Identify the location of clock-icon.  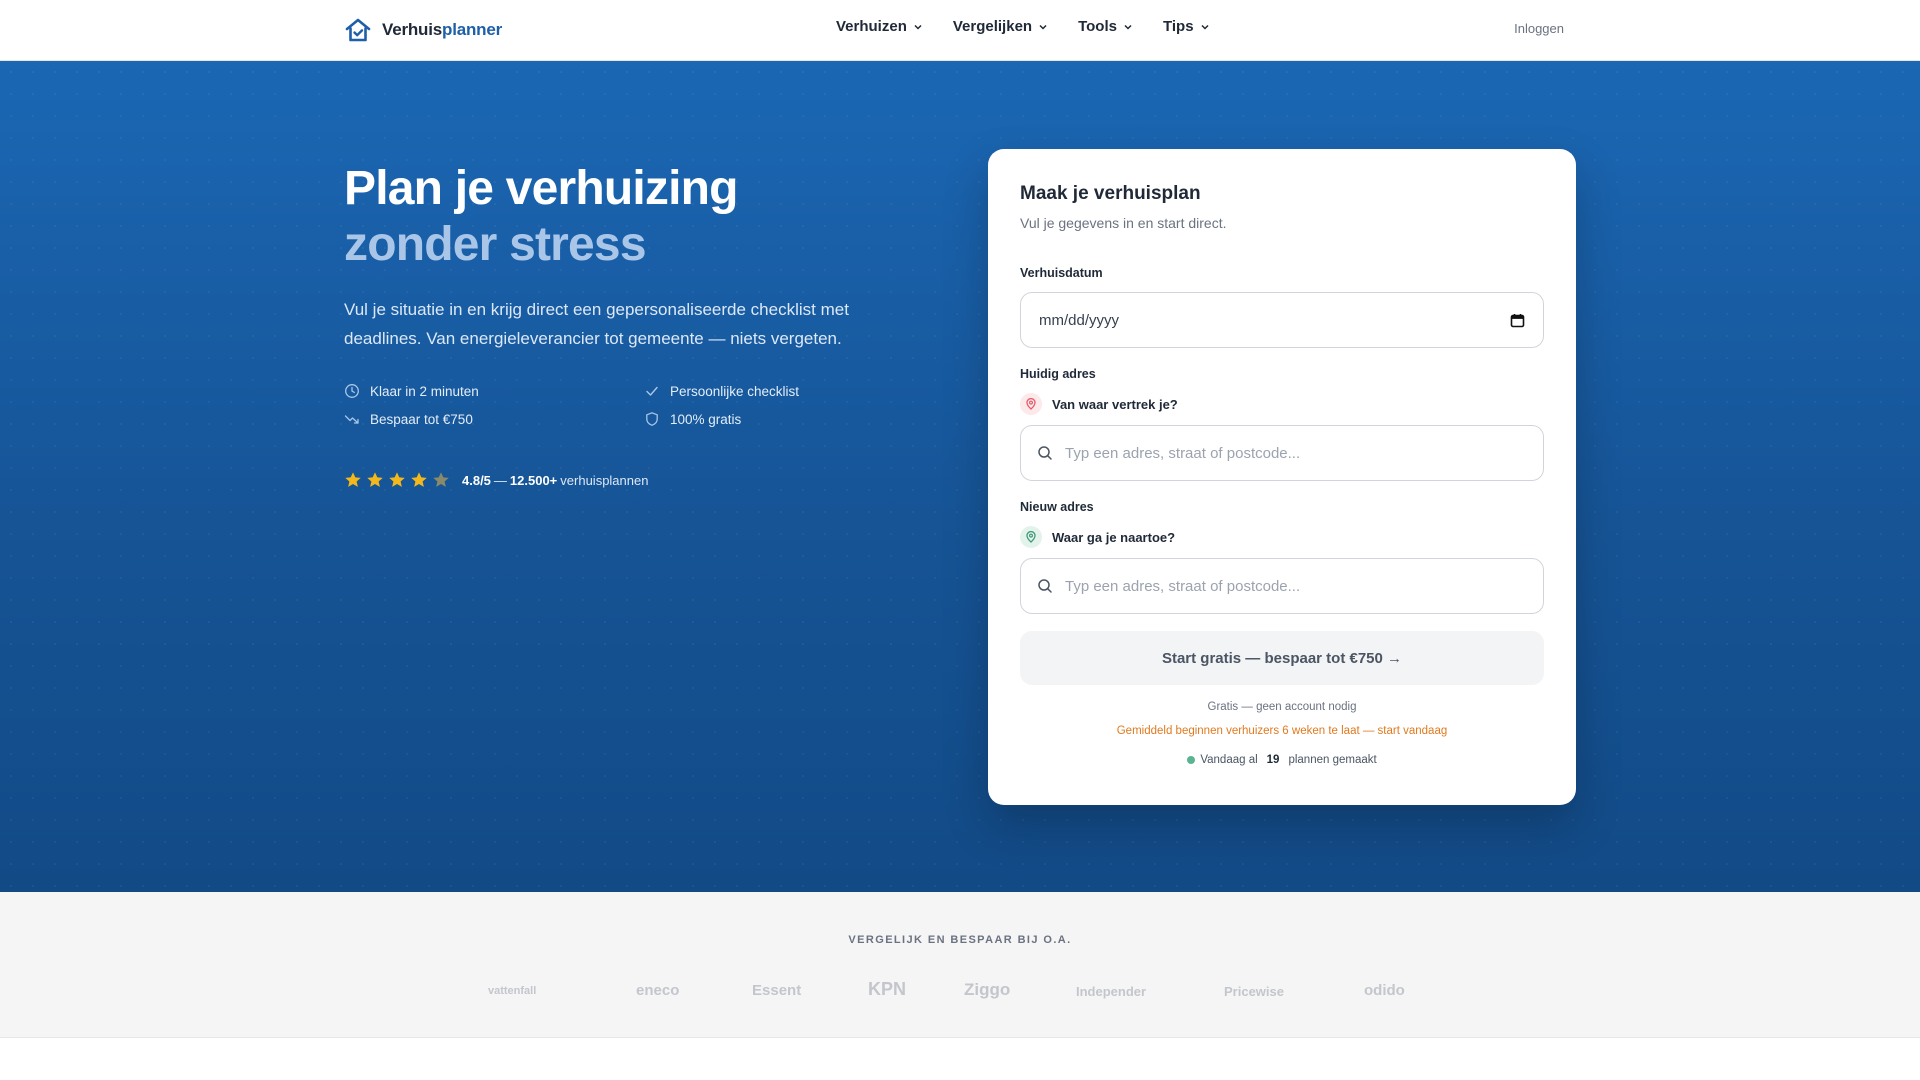
(352, 391).